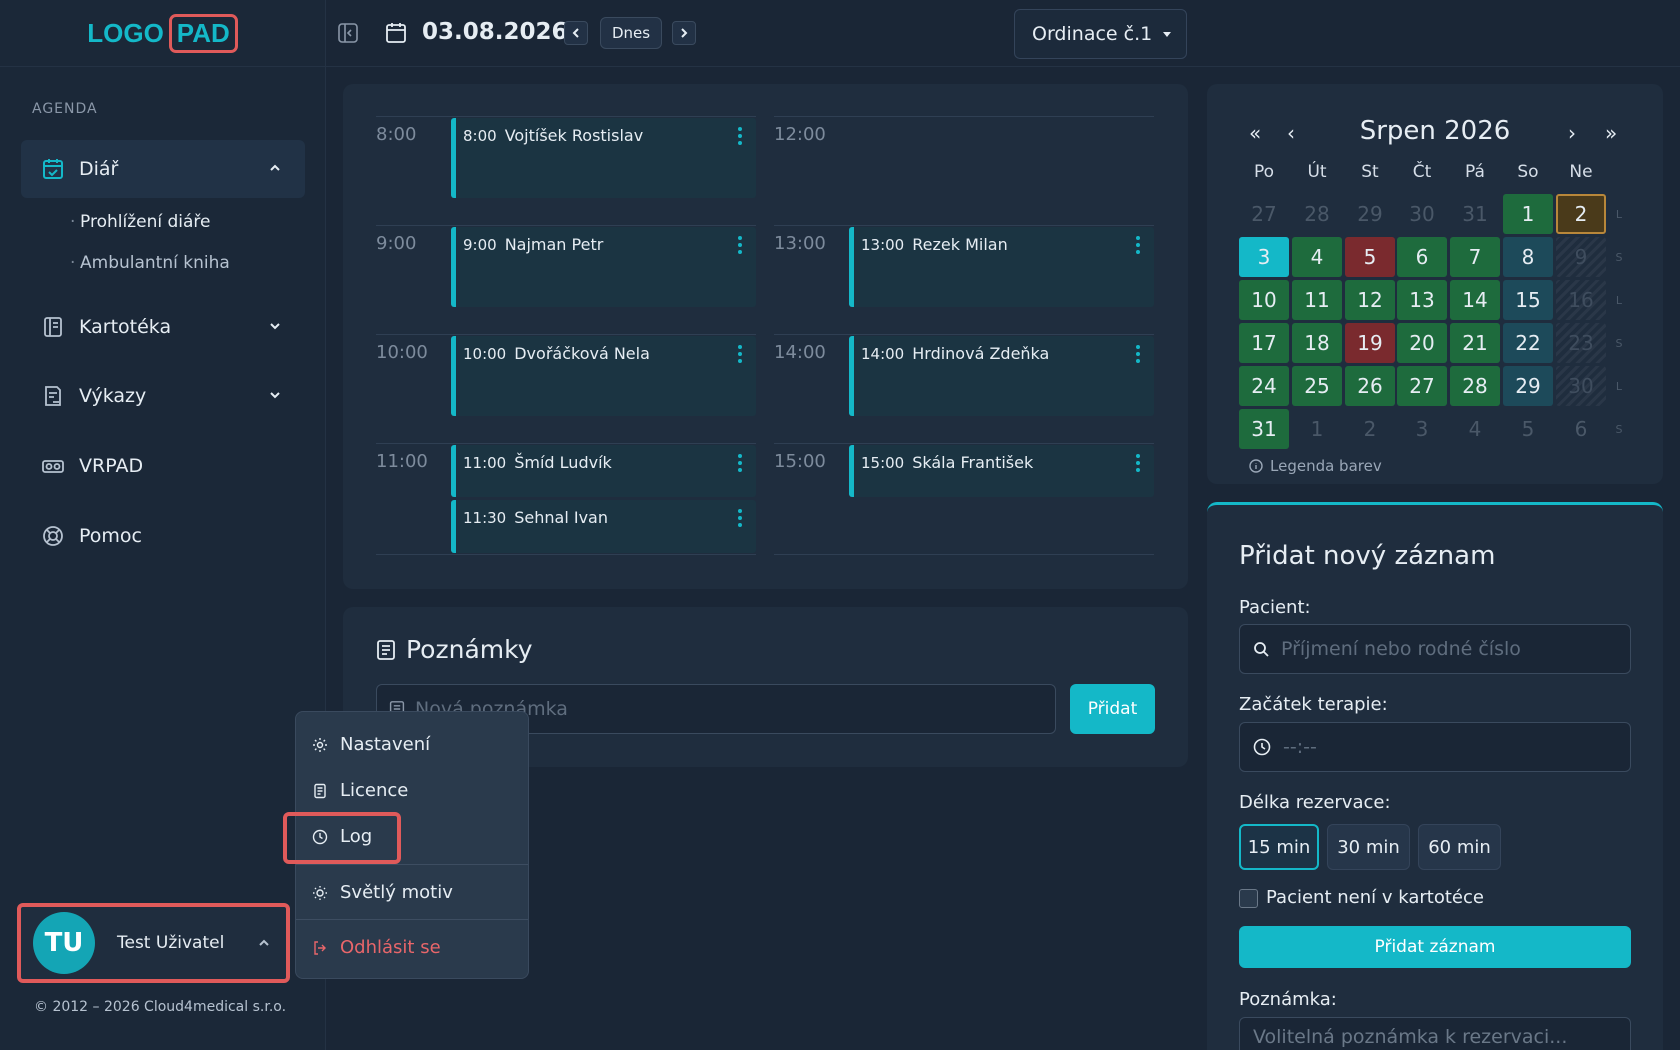  What do you see at coordinates (371, 744) in the screenshot?
I see `menu-item-settings: Nastavení` at bounding box center [371, 744].